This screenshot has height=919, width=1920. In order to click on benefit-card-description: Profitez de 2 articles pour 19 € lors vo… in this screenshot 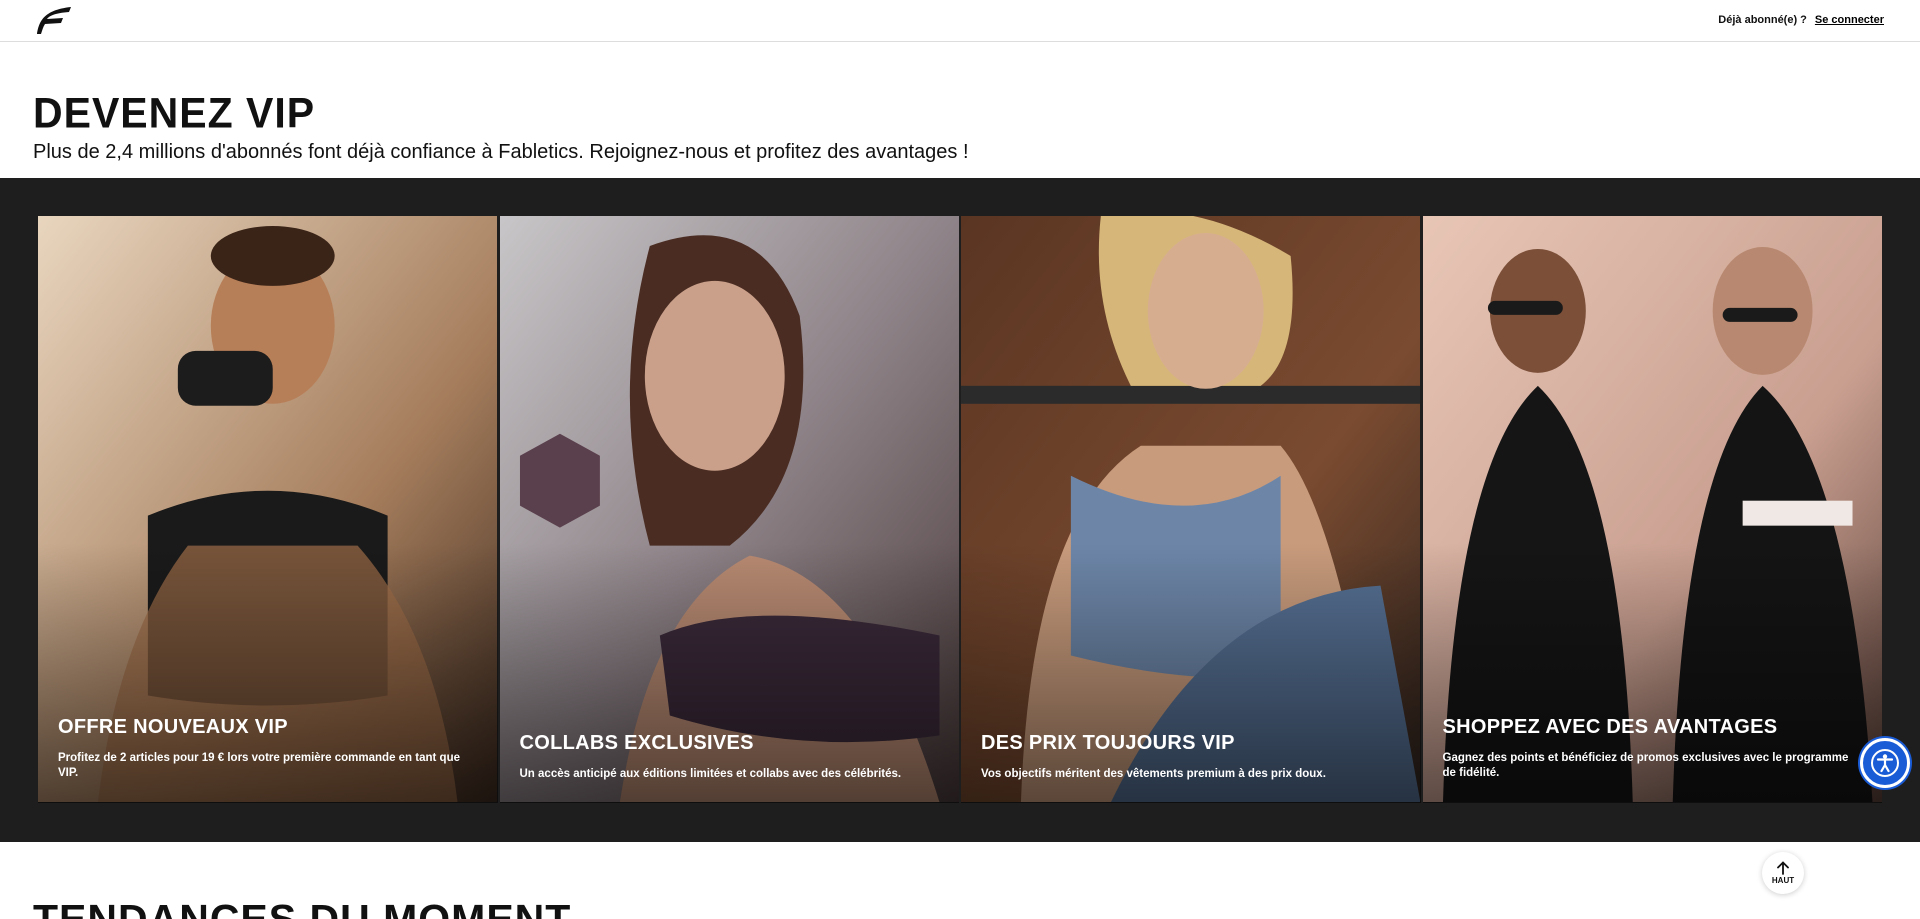, I will do `click(259, 765)`.